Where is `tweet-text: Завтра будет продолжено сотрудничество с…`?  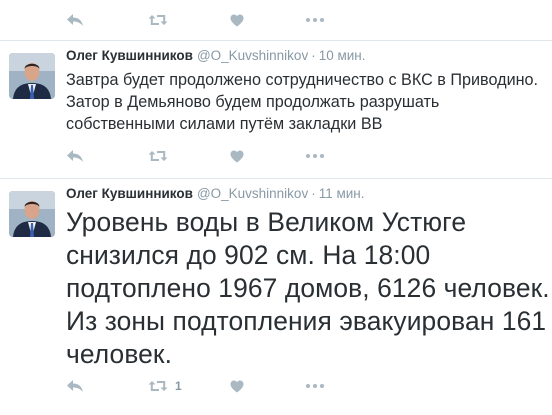
tweet-text: Завтра будет продолжено сотрудничество с… is located at coordinates (302, 102).